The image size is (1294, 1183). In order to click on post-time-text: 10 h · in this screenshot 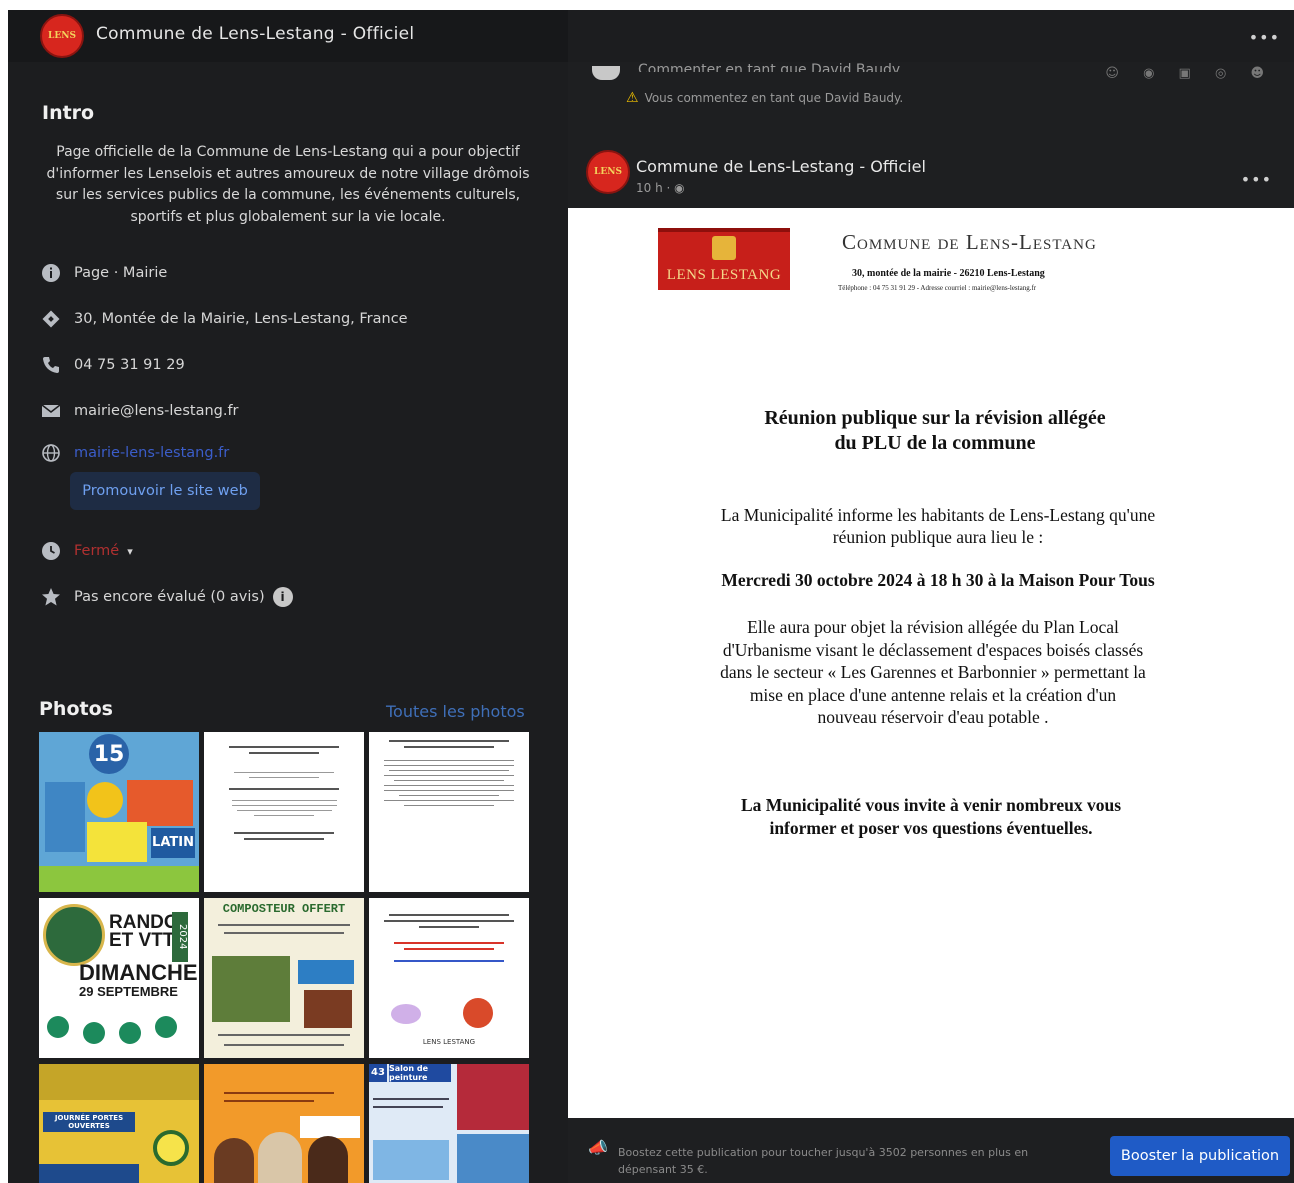, I will do `click(653, 188)`.